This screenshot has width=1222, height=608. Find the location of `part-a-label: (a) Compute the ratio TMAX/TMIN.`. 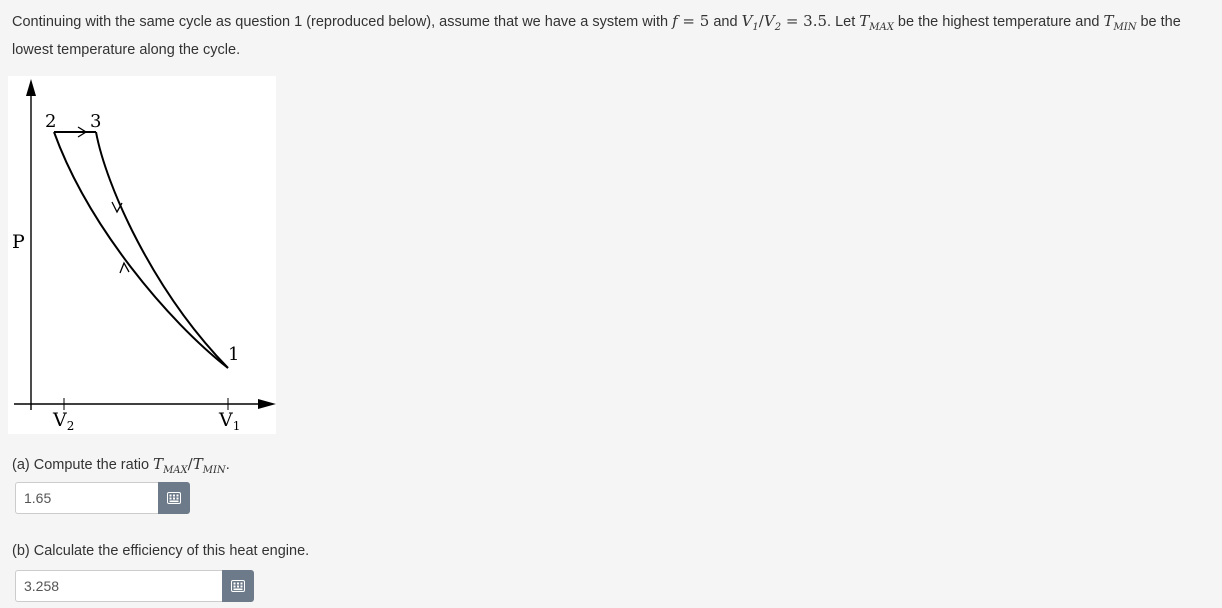

part-a-label: (a) Compute the ratio TMAX/TMIN. is located at coordinates (121, 465).